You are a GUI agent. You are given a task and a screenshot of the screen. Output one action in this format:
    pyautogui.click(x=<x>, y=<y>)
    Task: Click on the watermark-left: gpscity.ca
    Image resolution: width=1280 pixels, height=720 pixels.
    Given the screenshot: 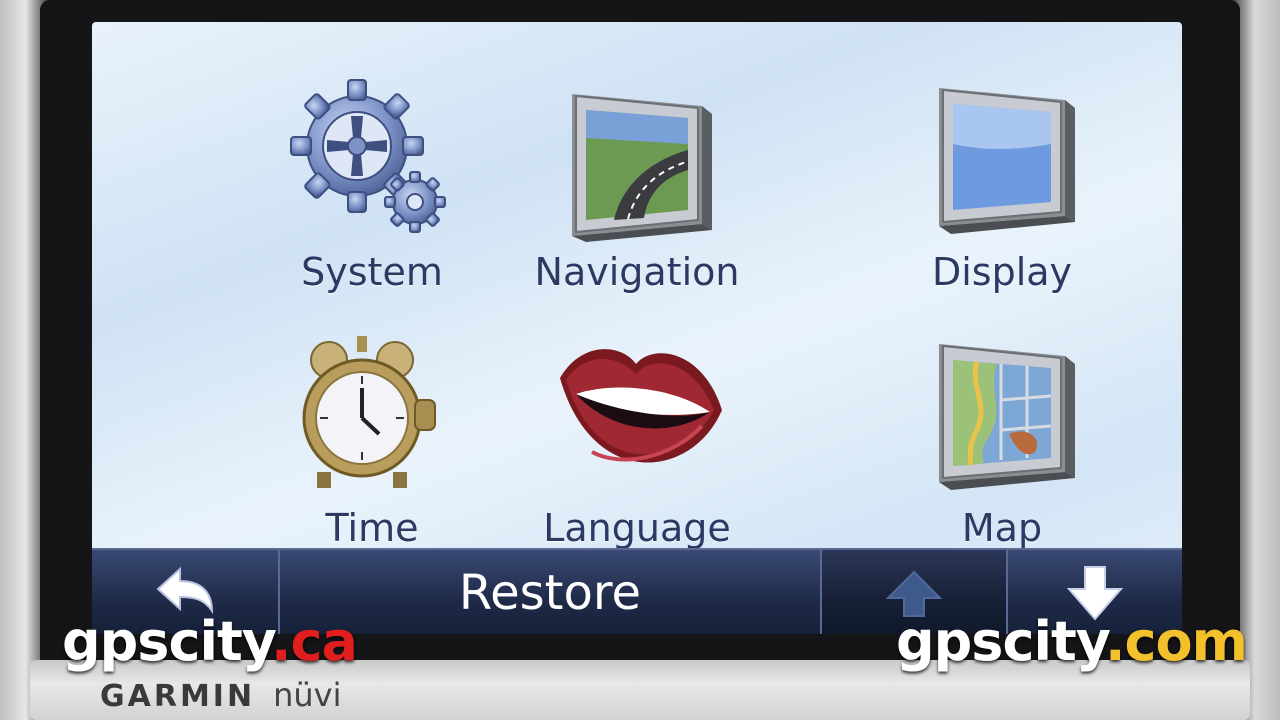 What is the action you would take?
    pyautogui.click(x=210, y=641)
    